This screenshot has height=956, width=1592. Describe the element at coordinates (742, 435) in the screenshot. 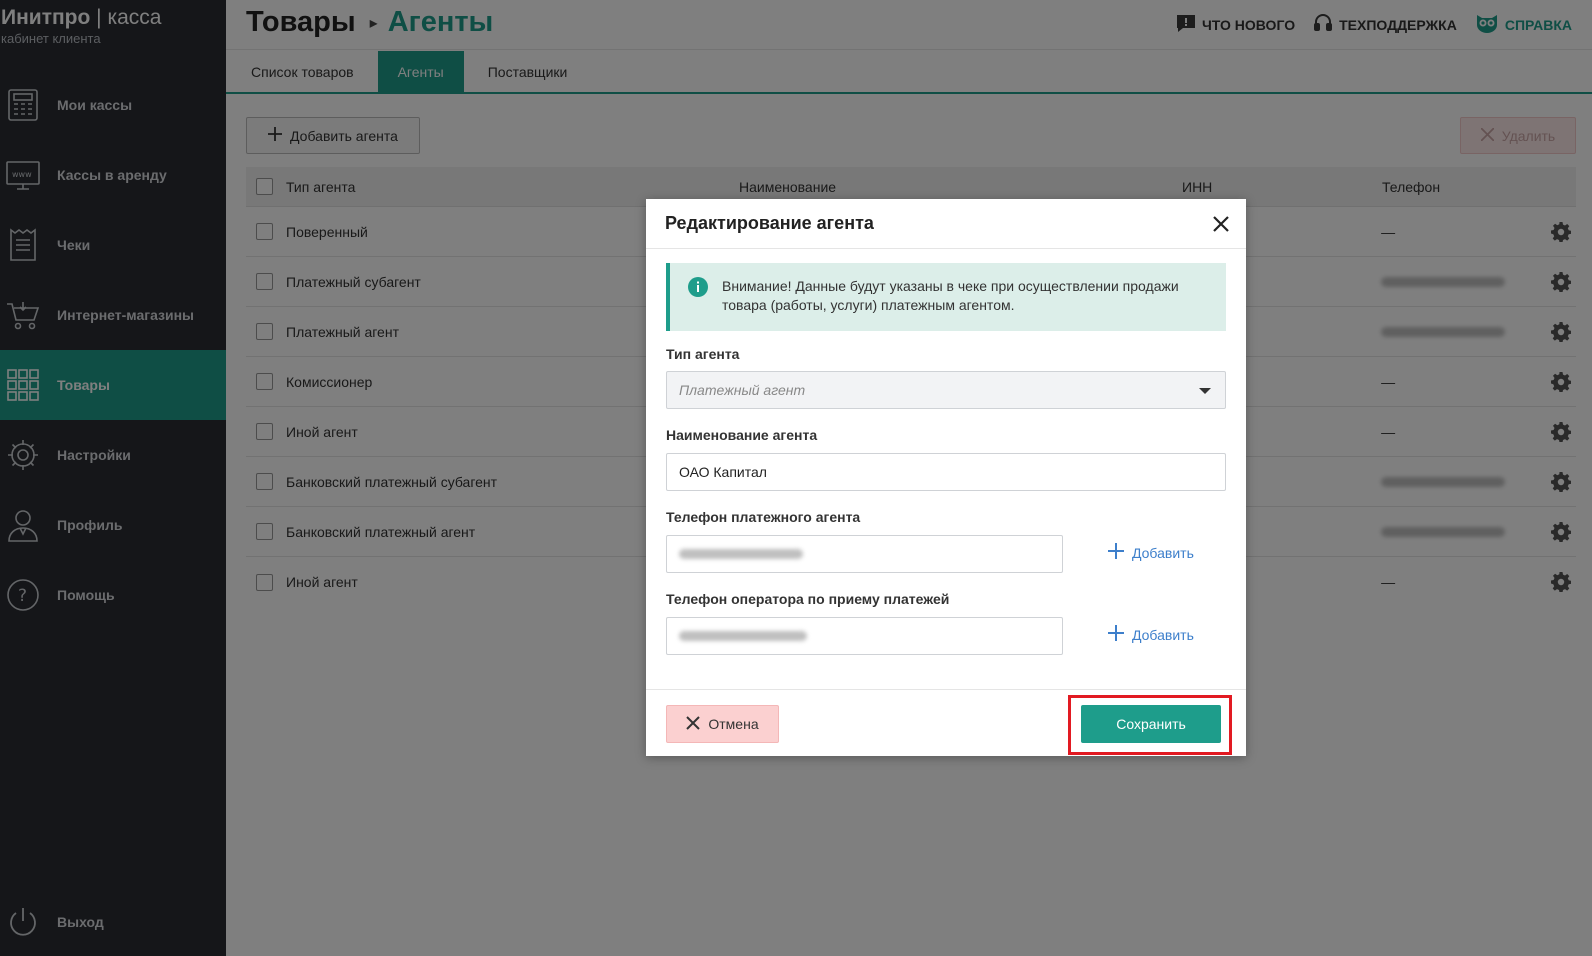

I see `agent-name-label: Наименование агента` at that location.